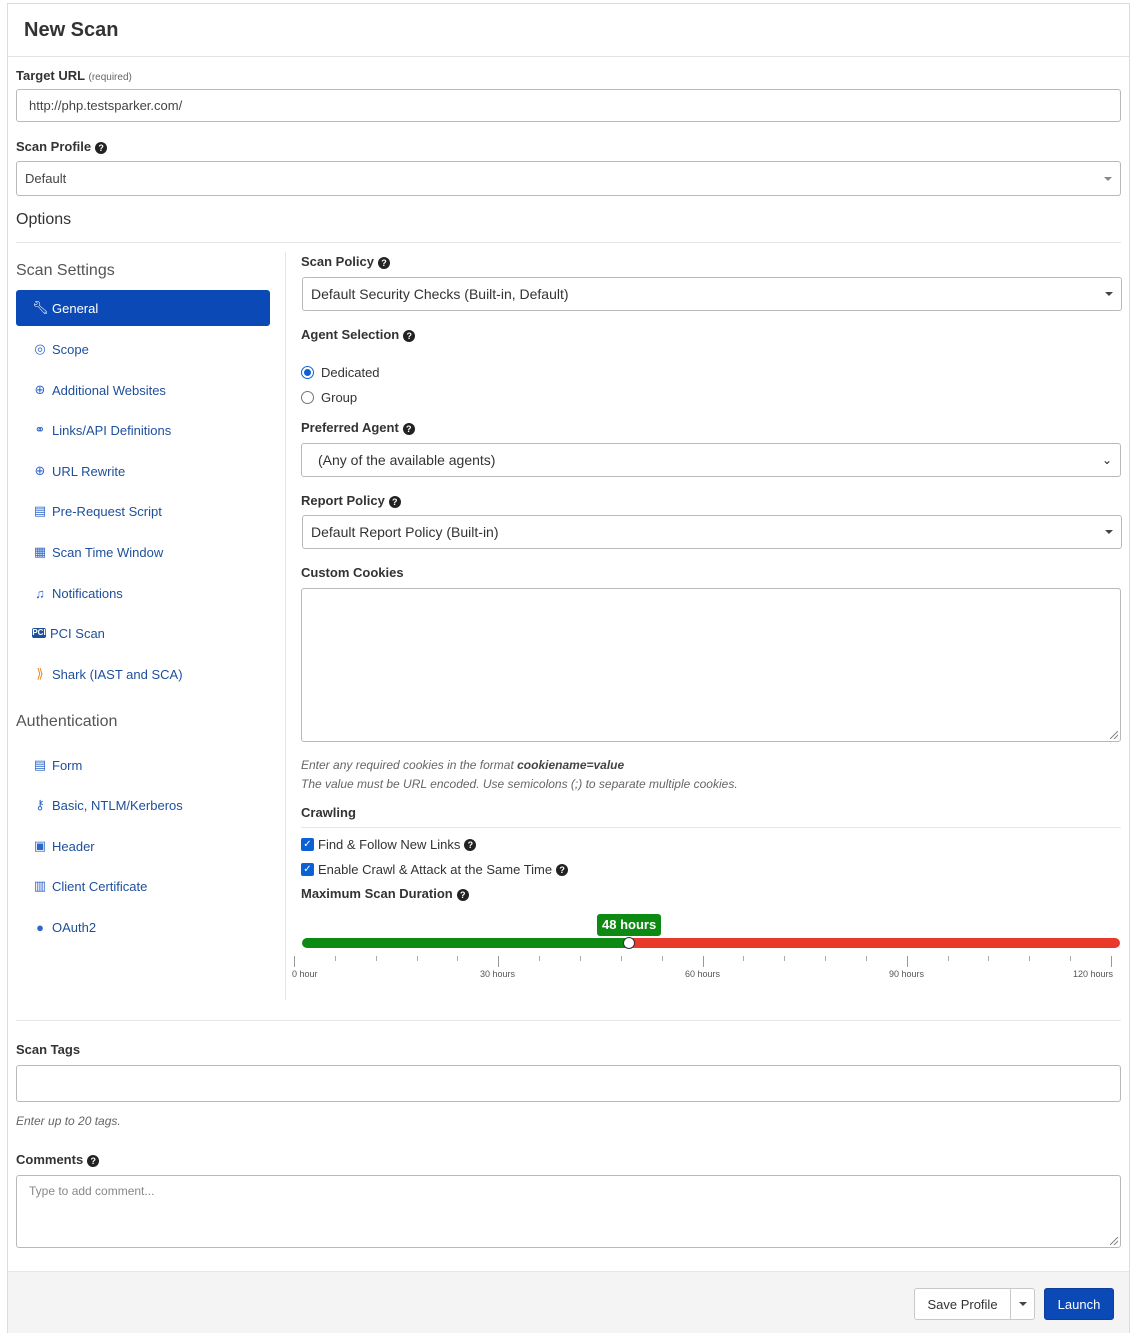 This screenshot has width=1132, height=1333. What do you see at coordinates (568, 30) in the screenshot?
I see `panel-header: New Scan` at bounding box center [568, 30].